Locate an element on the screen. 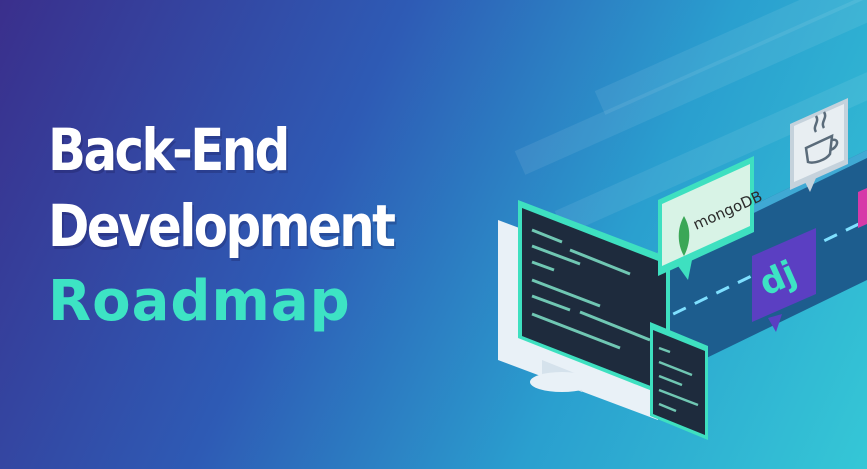 The image size is (867, 469). headline-line-development: Development is located at coordinates (222, 226).